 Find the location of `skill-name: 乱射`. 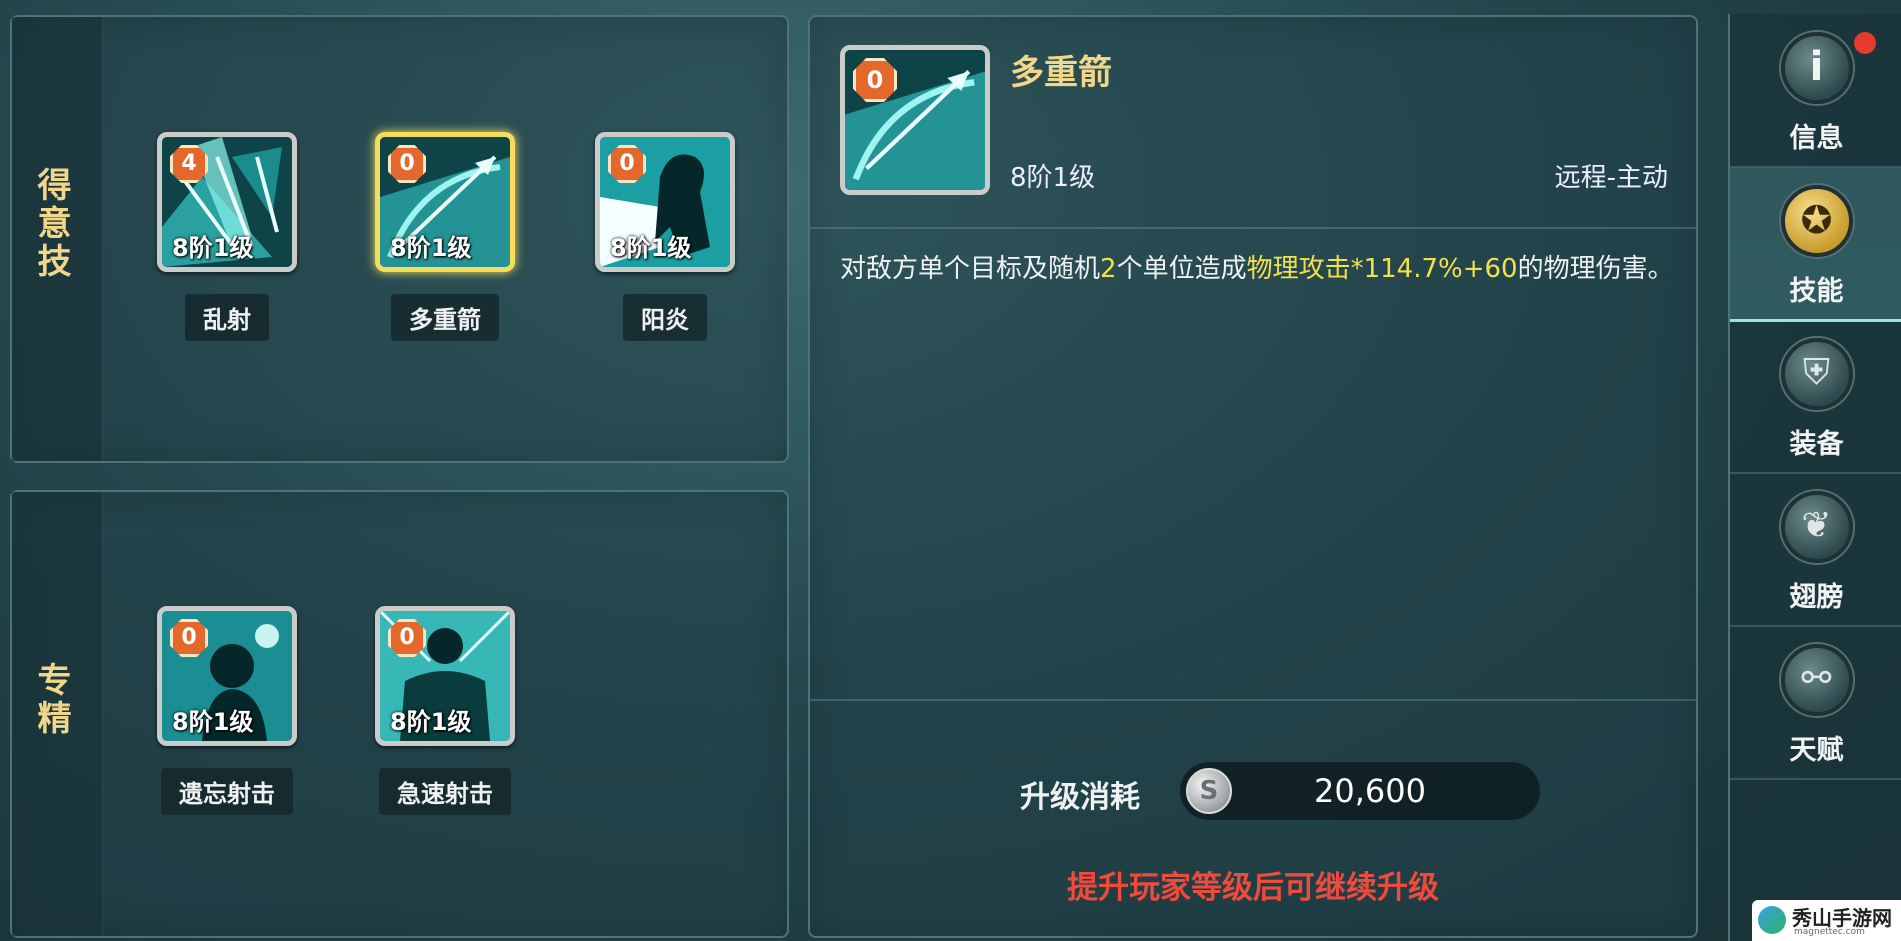

skill-name: 乱射 is located at coordinates (227, 317).